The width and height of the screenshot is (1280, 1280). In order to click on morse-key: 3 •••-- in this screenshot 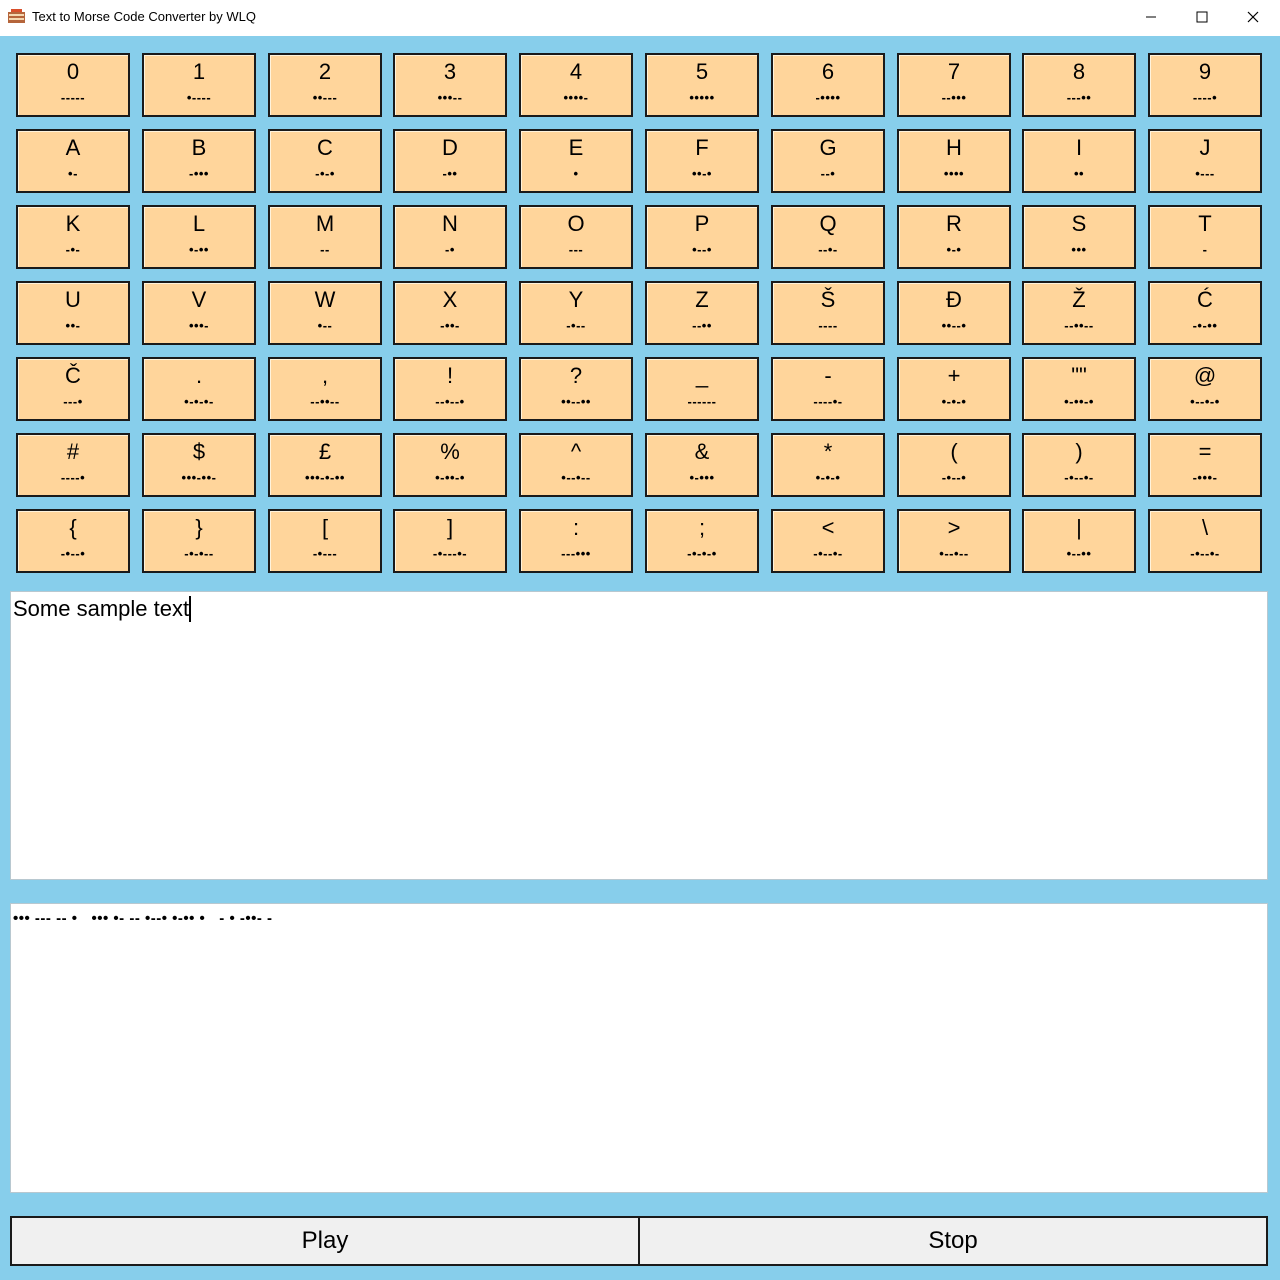, I will do `click(450, 85)`.